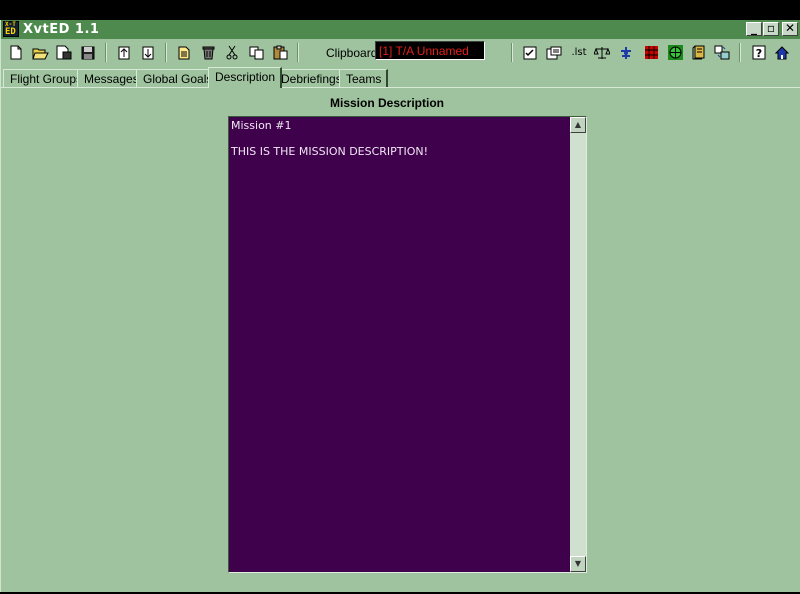 The height and width of the screenshot is (594, 800). Describe the element at coordinates (178, 78) in the screenshot. I see `tab-global-goals: Global Goals` at that location.